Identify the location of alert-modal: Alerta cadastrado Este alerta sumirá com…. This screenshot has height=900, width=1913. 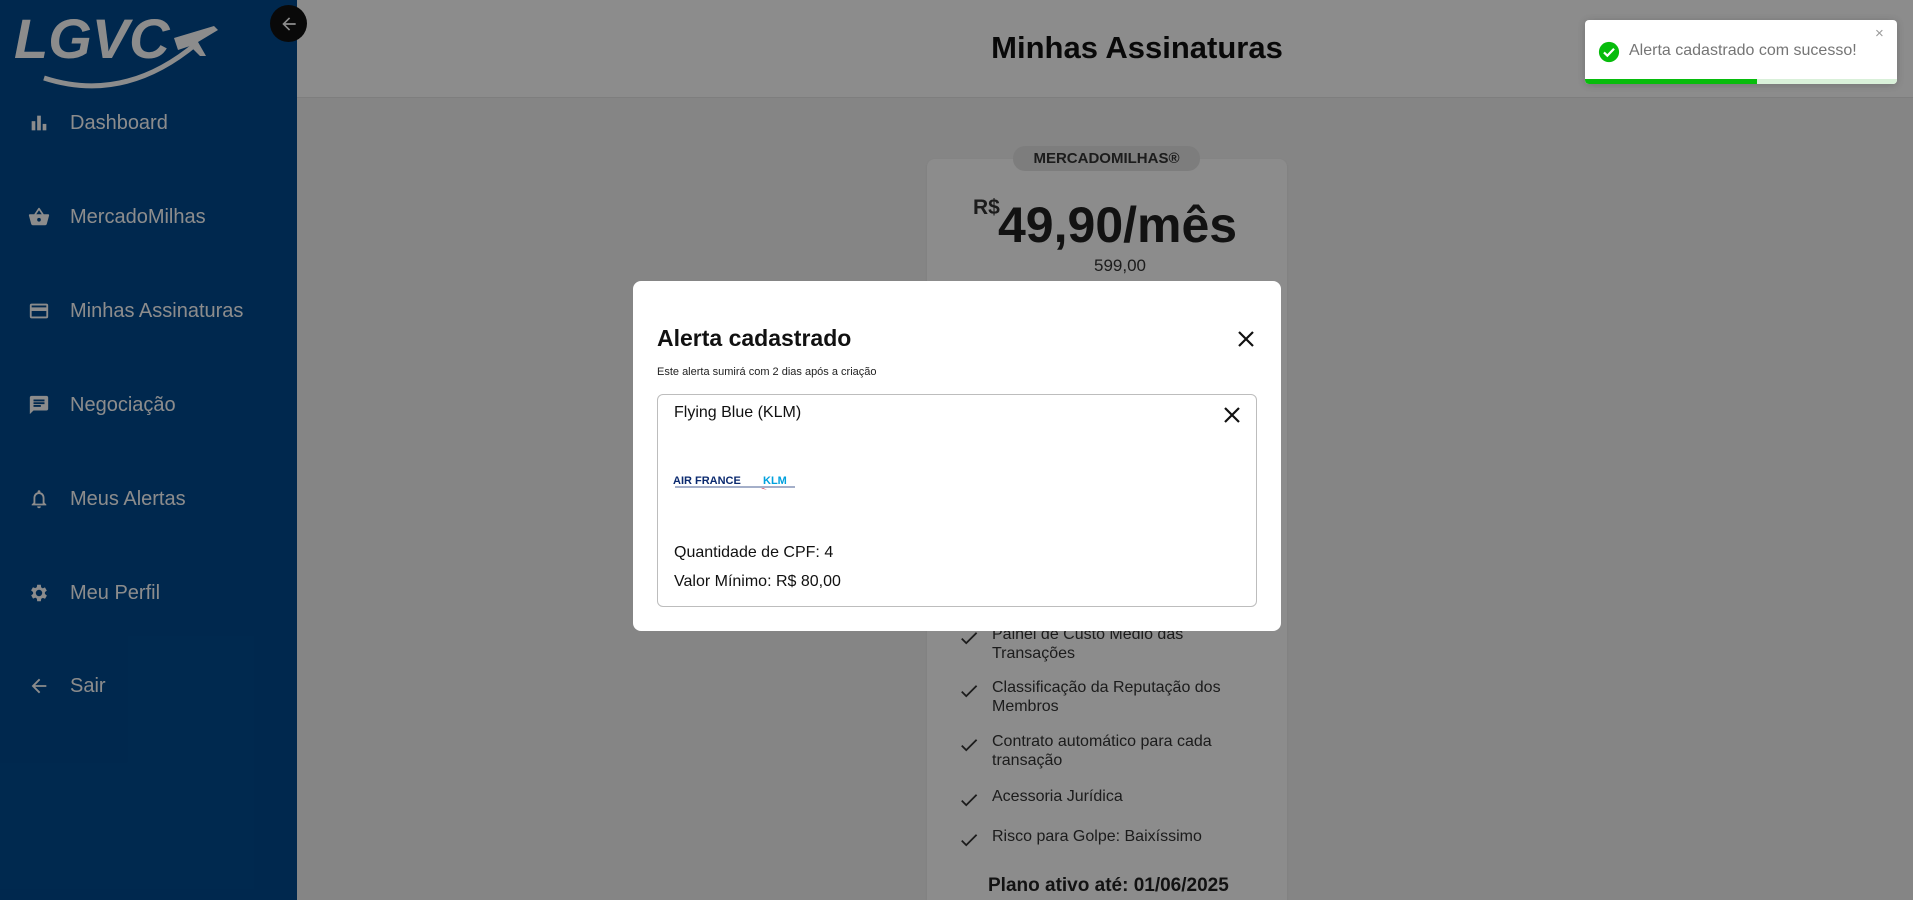
(957, 456).